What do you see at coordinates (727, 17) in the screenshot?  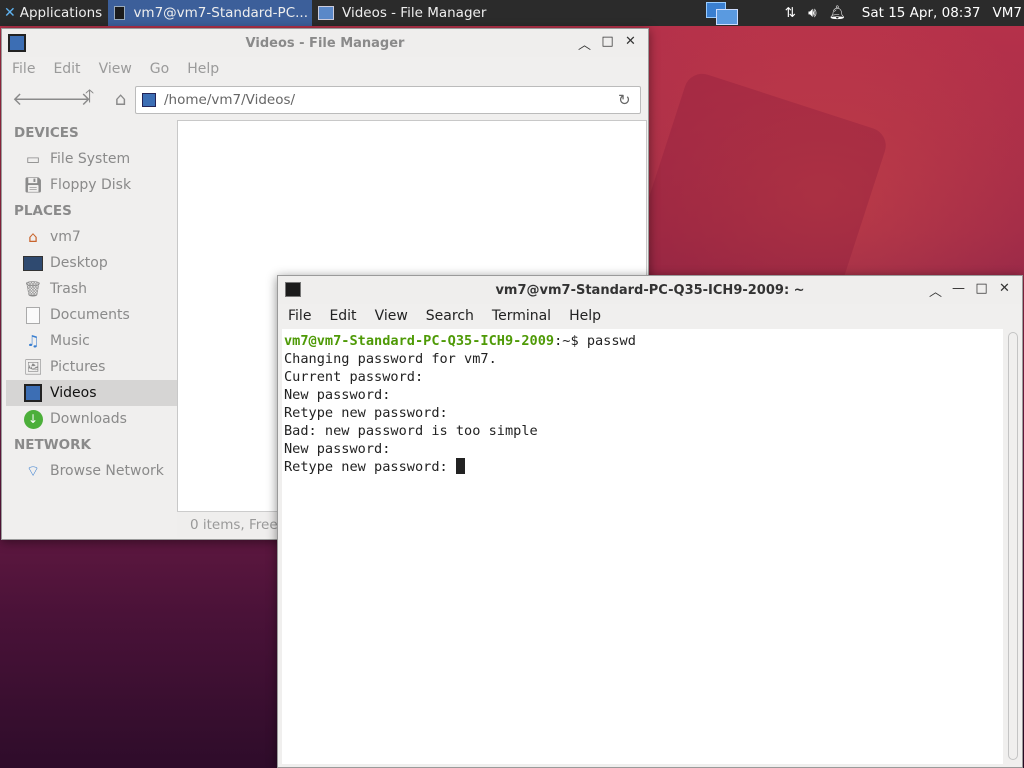 I see `workspace-window-thumb` at bounding box center [727, 17].